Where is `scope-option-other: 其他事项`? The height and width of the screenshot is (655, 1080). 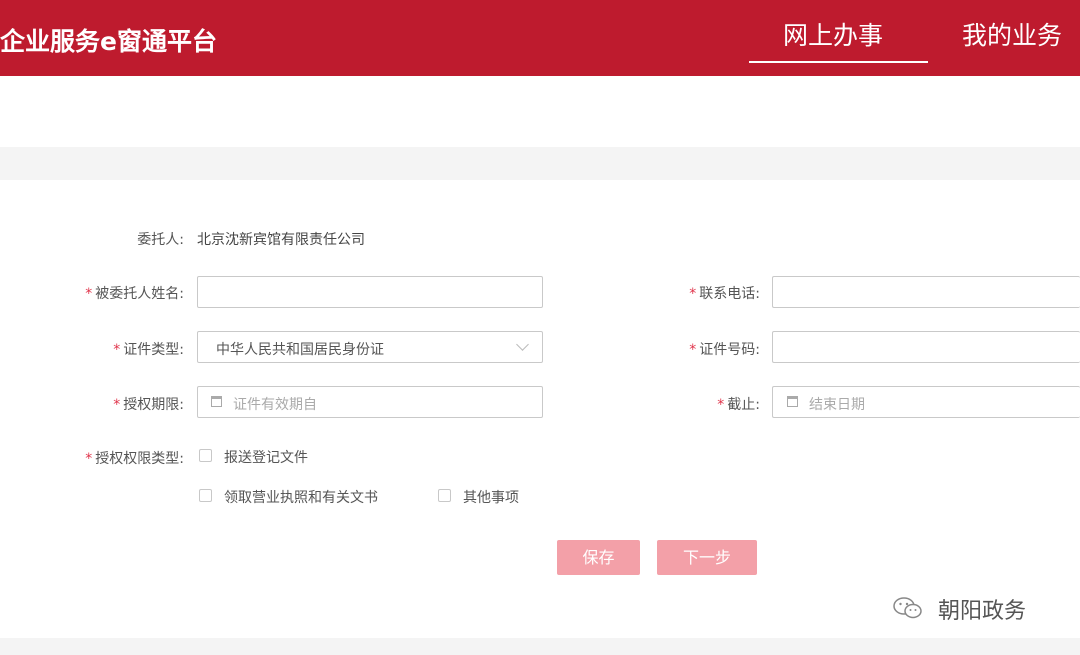
scope-option-other: 其他事项 is located at coordinates (491, 497).